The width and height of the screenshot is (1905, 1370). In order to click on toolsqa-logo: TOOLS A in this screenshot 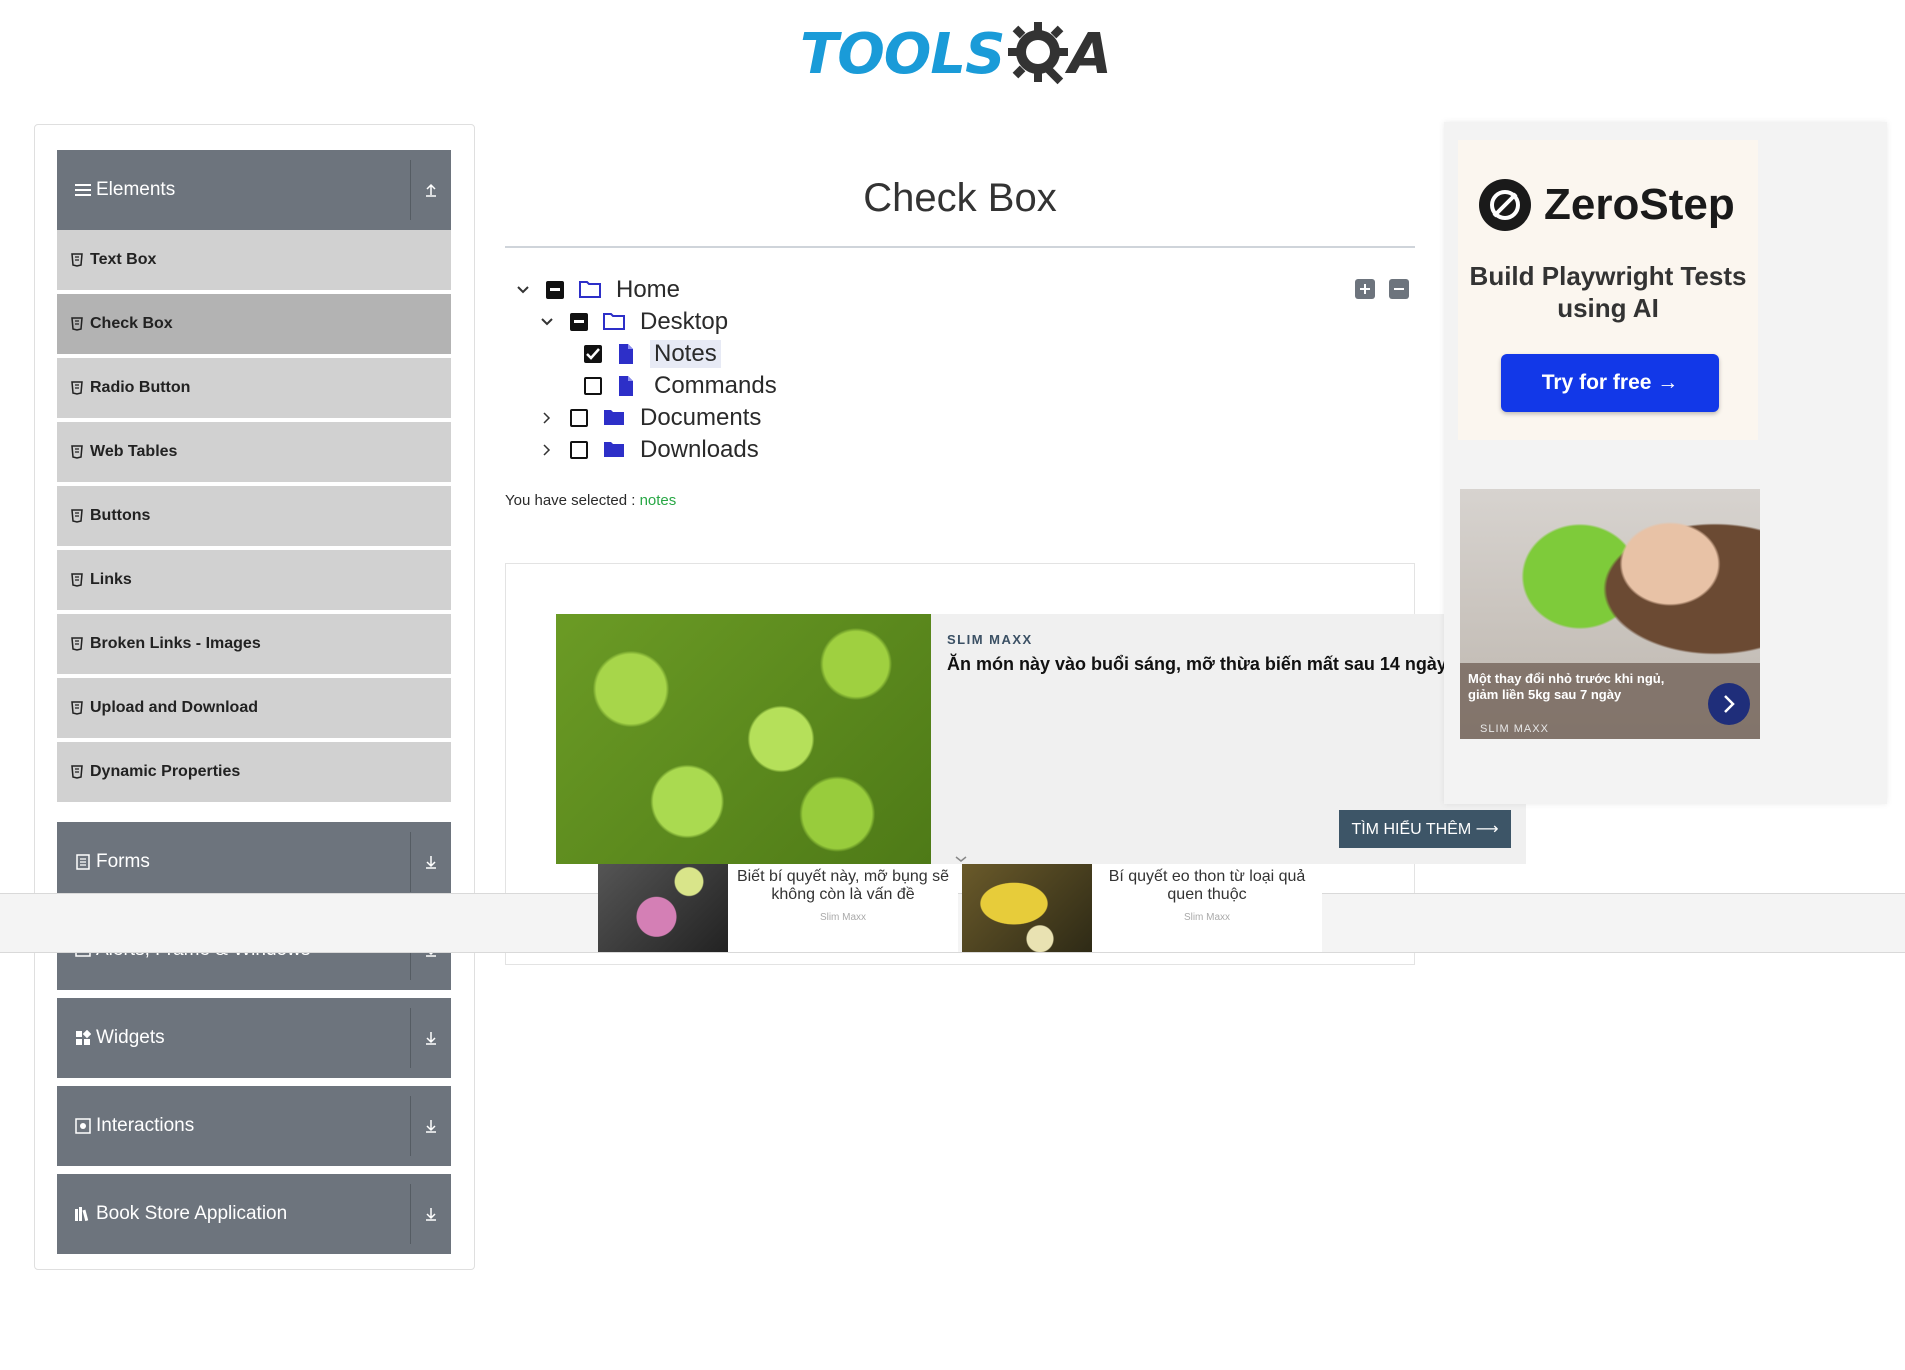, I will do `click(965, 54)`.